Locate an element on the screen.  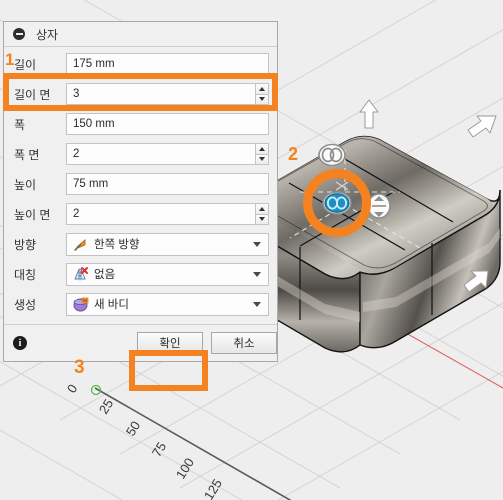
input-length-faces-value: 3 is located at coordinates (76, 94).